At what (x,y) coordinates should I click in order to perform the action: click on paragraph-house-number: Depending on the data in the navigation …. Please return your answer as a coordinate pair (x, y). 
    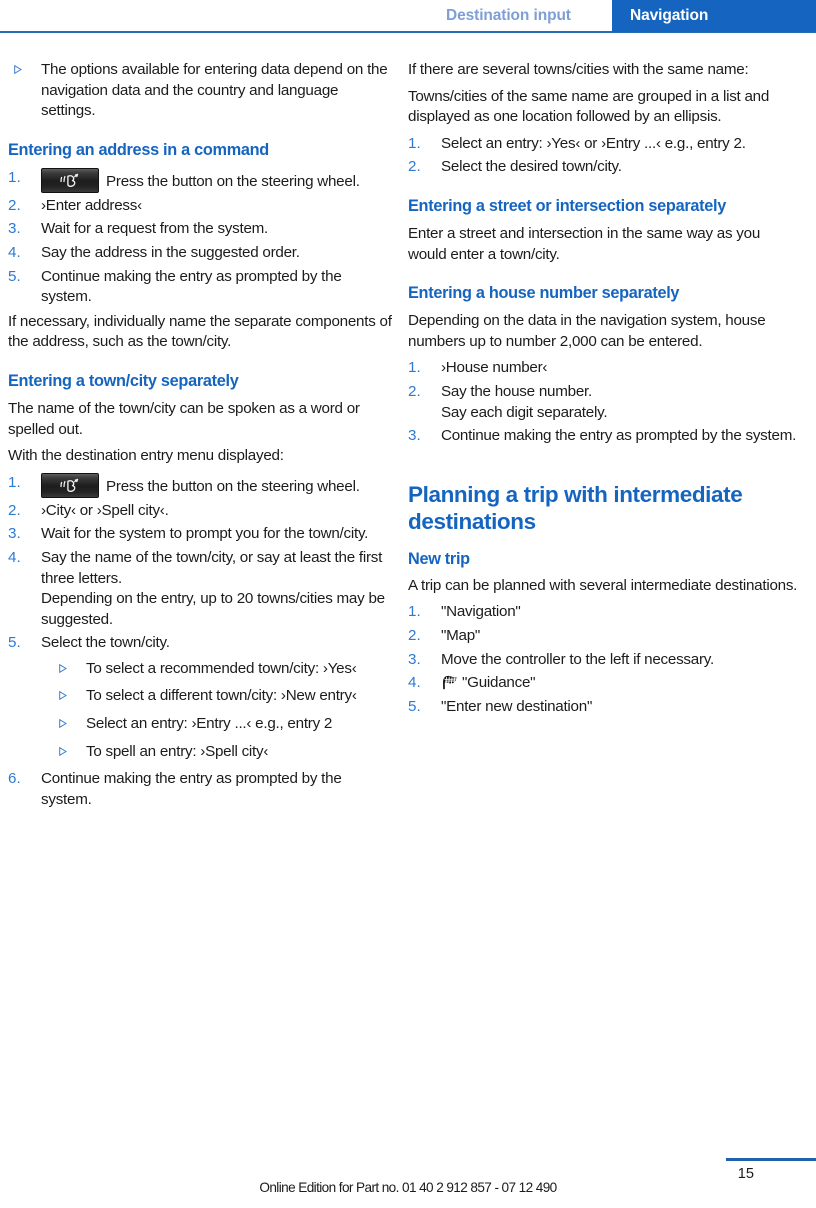
    Looking at the image, I should click on (587, 331).